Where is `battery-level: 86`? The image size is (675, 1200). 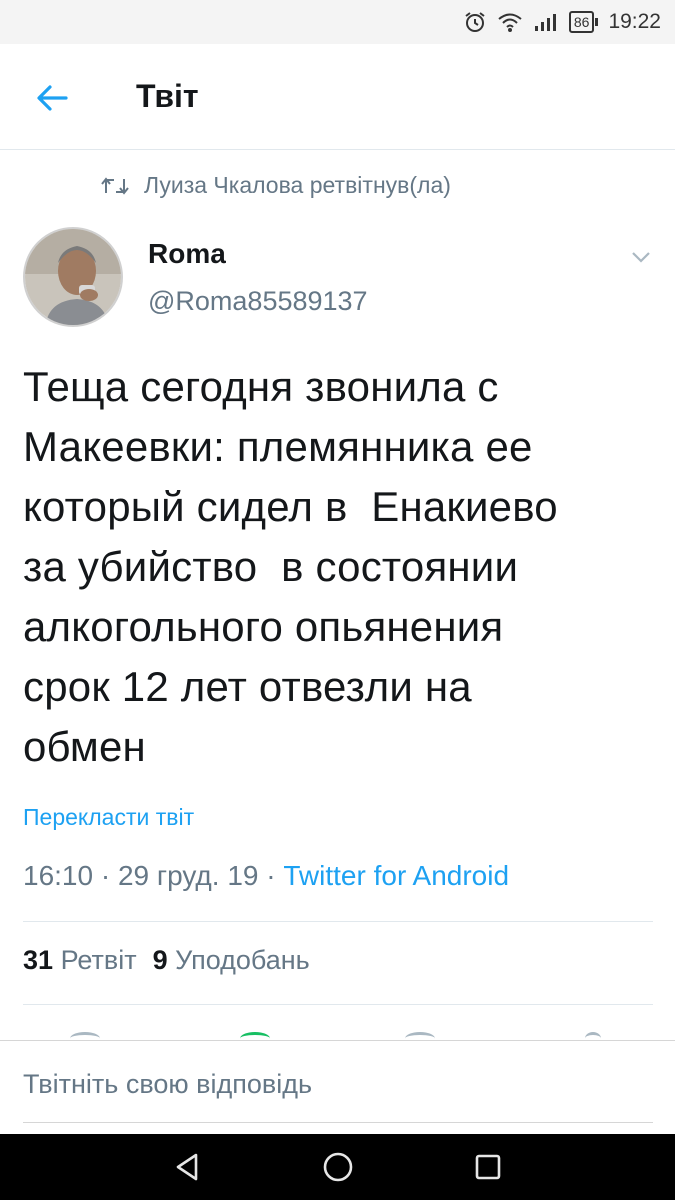 battery-level: 86 is located at coordinates (583, 22).